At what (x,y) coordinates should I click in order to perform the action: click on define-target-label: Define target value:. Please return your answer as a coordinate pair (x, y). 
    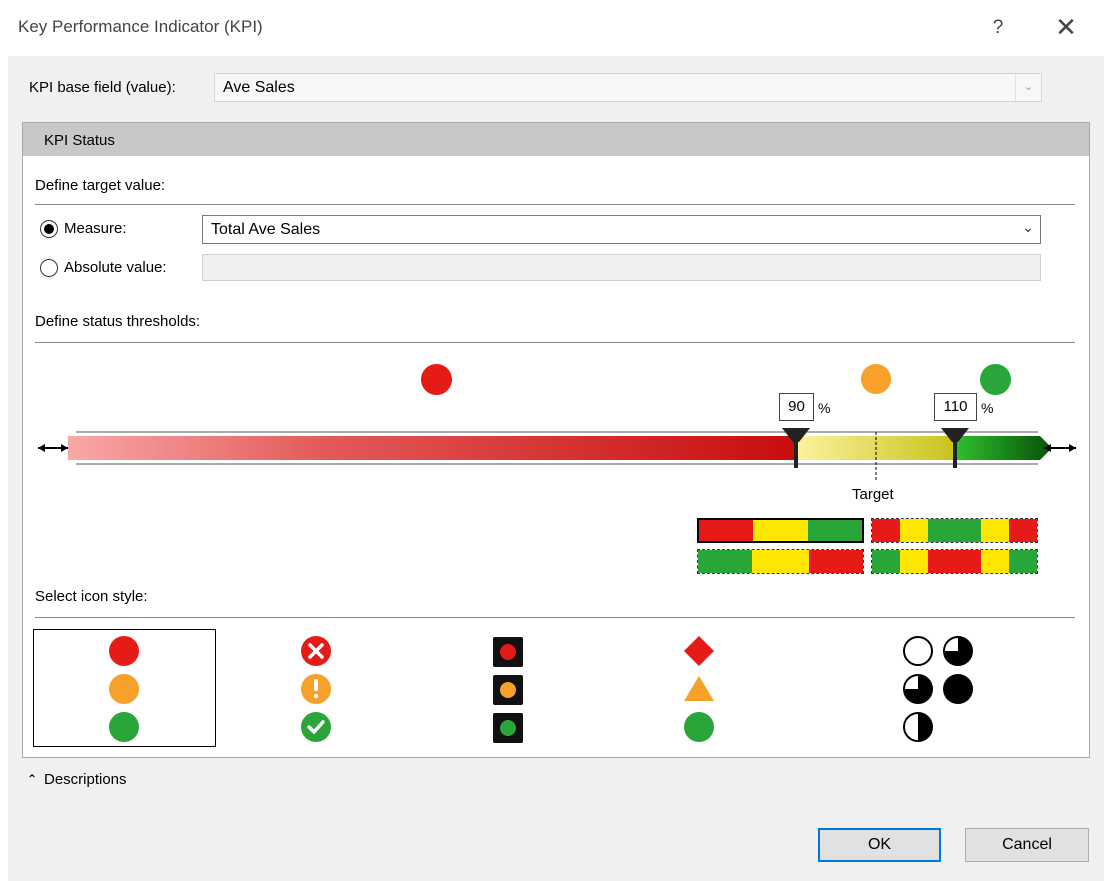
    Looking at the image, I should click on (100, 185).